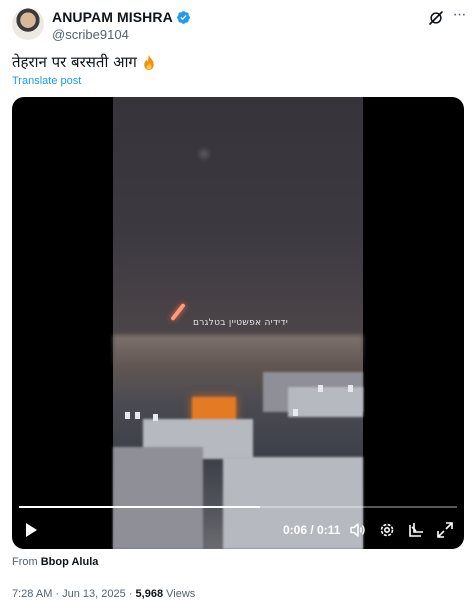  Describe the element at coordinates (358, 530) in the screenshot. I see `volume-icon` at that location.